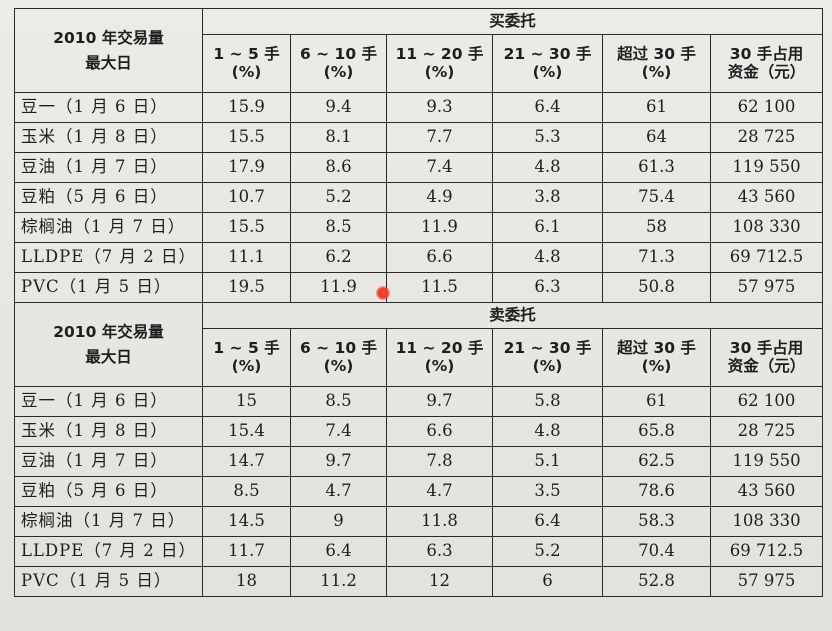  What do you see at coordinates (108, 107) in the screenshot?
I see `row-label: 豆一（1 月 6 日）` at bounding box center [108, 107].